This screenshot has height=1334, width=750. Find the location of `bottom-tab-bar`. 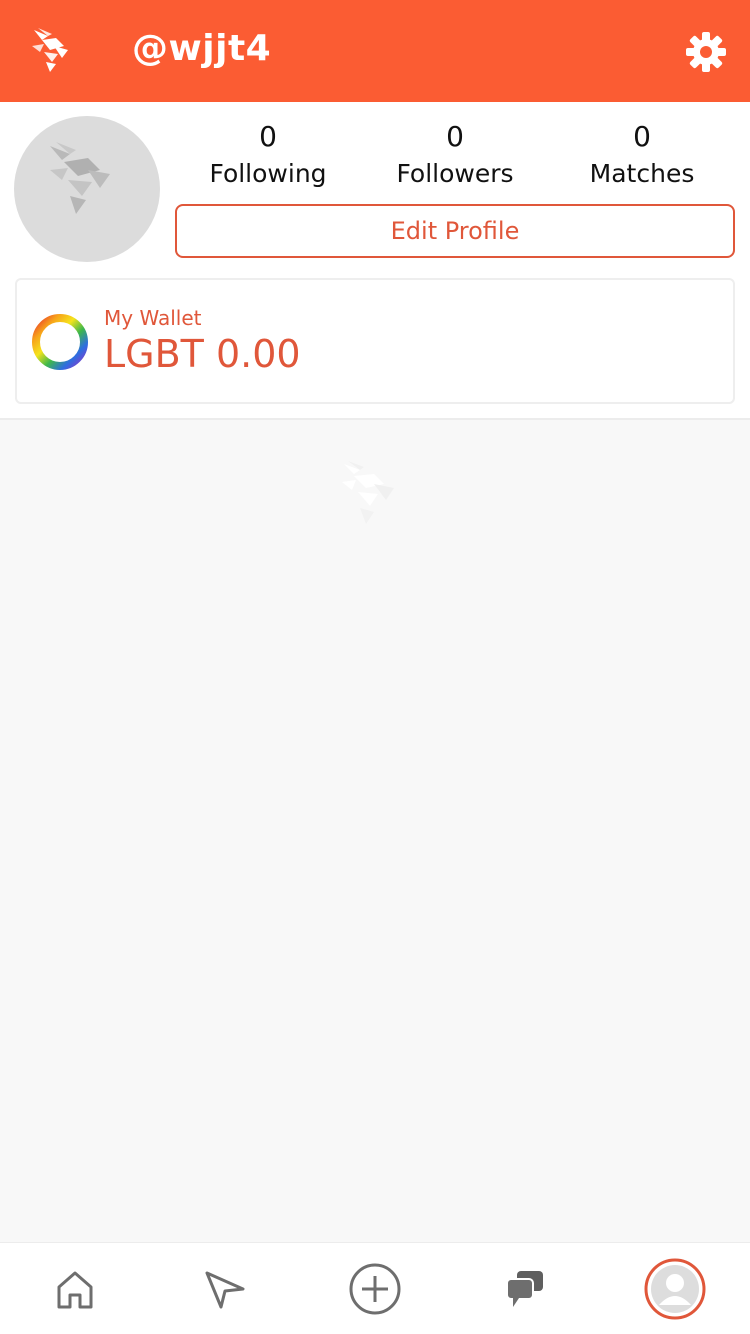

bottom-tab-bar is located at coordinates (375, 1288).